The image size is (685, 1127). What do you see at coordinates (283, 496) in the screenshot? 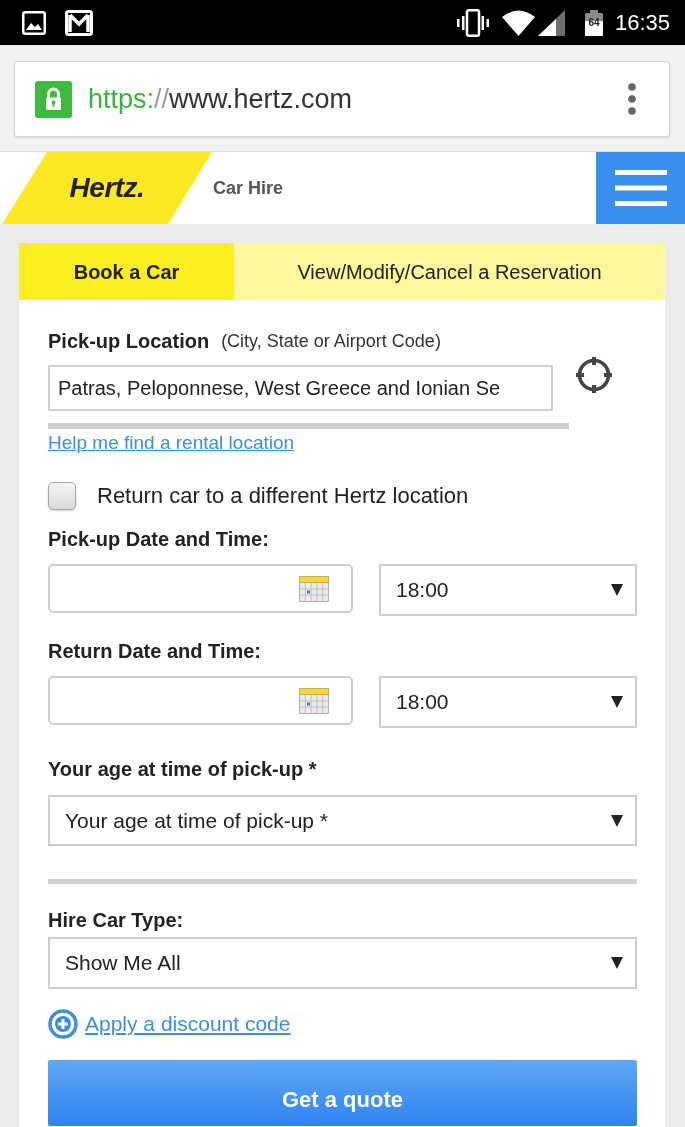
I see `checkbox-label: Return car to a different Hertz location` at bounding box center [283, 496].